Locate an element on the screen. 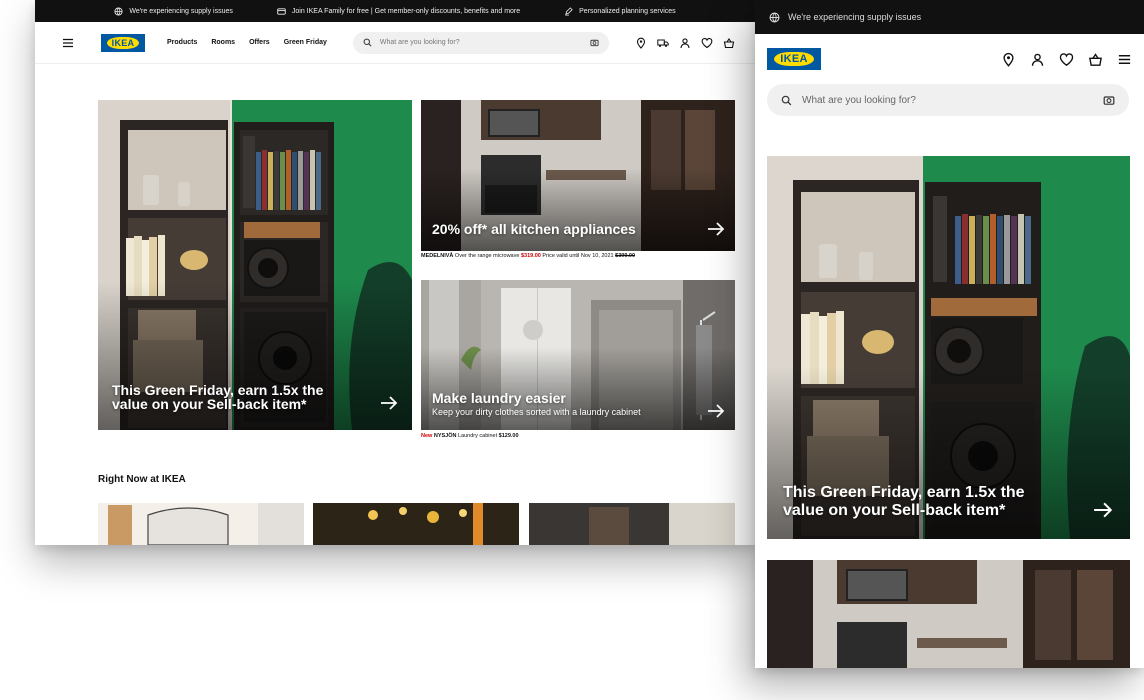 Image resolution: width=1144 pixels, height=700 pixels. menu-item-offers: Offers is located at coordinates (259, 42).